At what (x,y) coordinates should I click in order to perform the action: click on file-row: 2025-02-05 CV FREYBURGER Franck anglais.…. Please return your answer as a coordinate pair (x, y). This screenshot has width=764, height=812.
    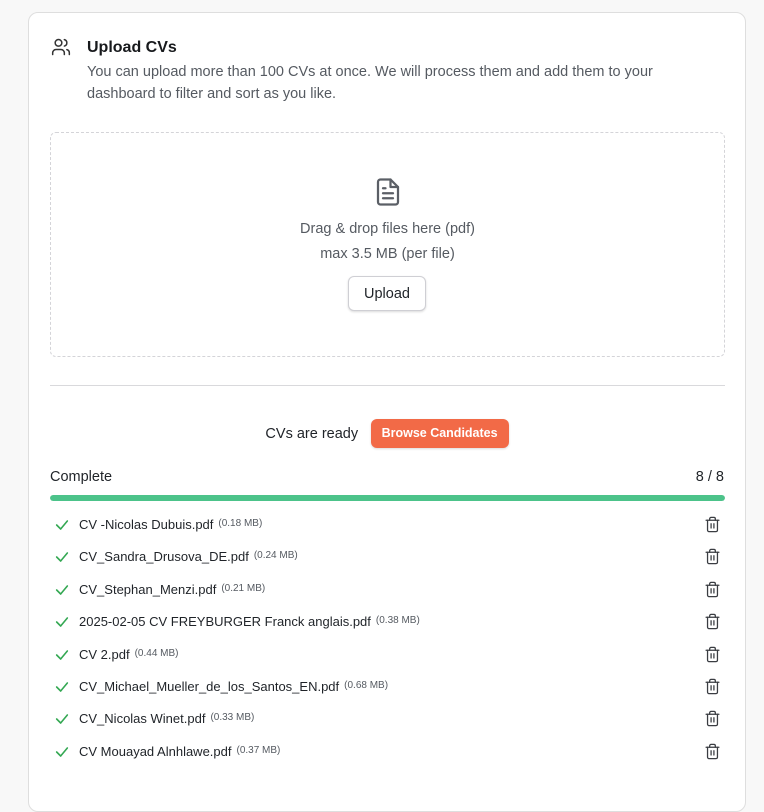
    Looking at the image, I should click on (387, 622).